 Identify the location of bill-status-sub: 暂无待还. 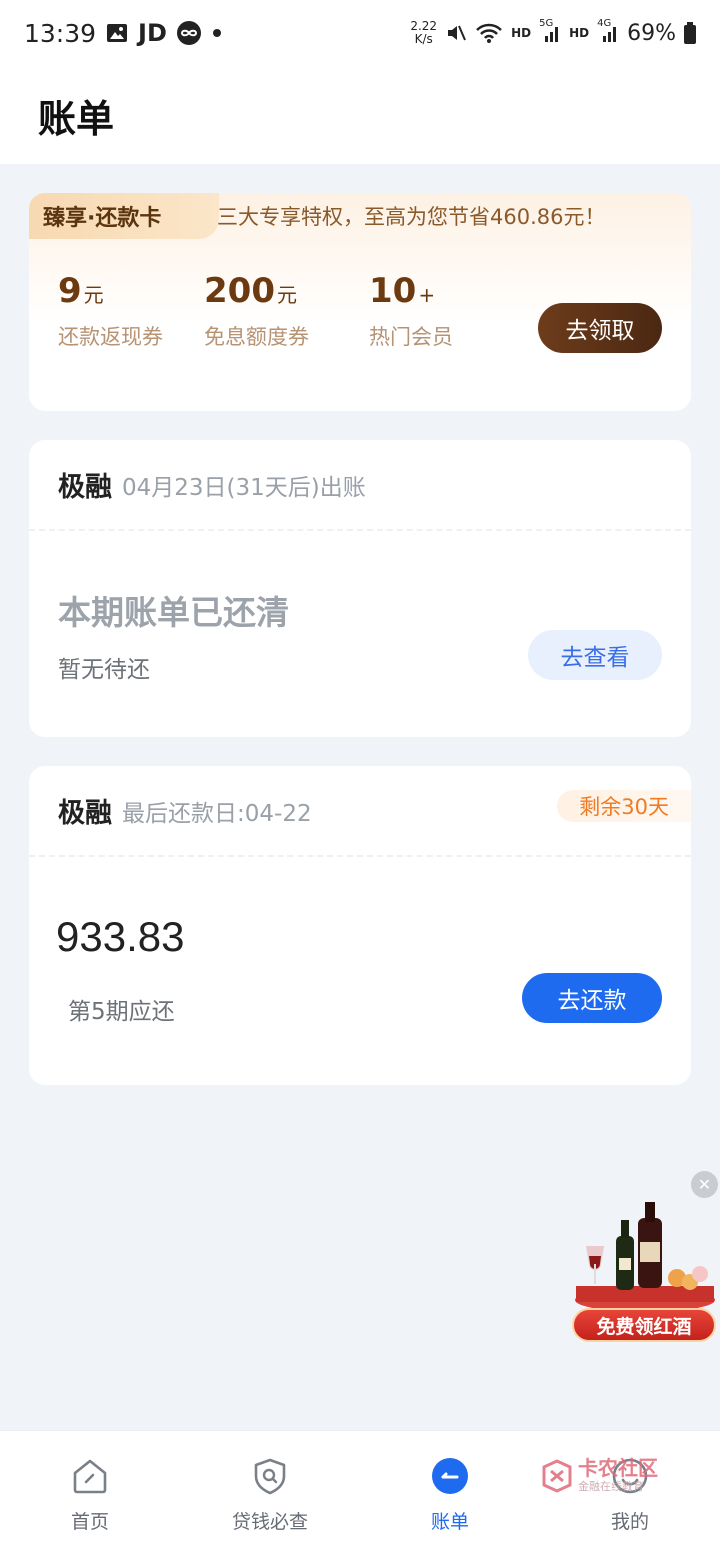
(104, 670).